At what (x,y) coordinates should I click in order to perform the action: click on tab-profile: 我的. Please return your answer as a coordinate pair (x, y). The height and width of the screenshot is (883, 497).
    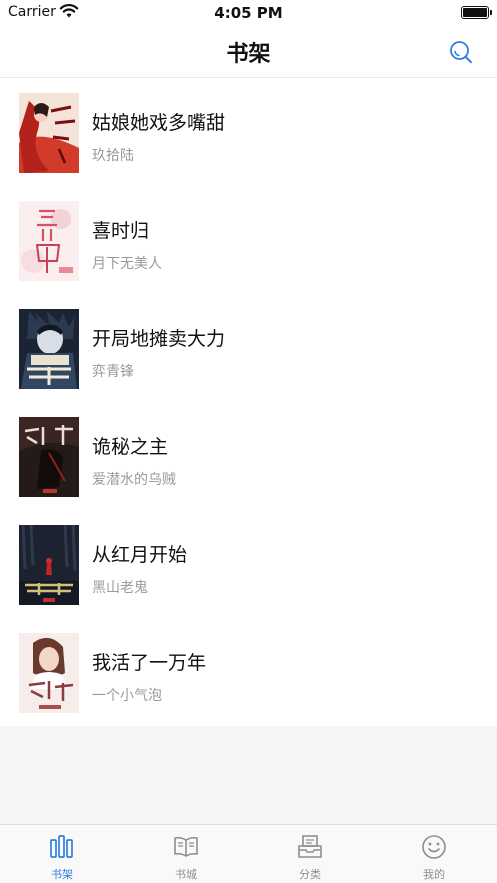
    Looking at the image, I should click on (434, 854).